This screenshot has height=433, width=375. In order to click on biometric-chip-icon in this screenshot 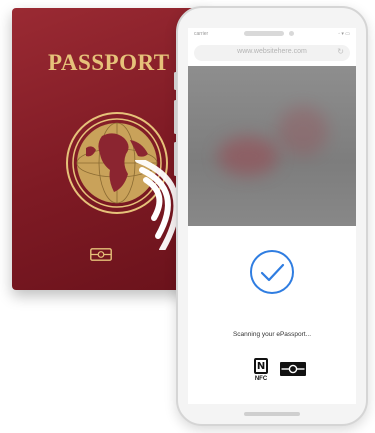, I will do `click(101, 254)`.